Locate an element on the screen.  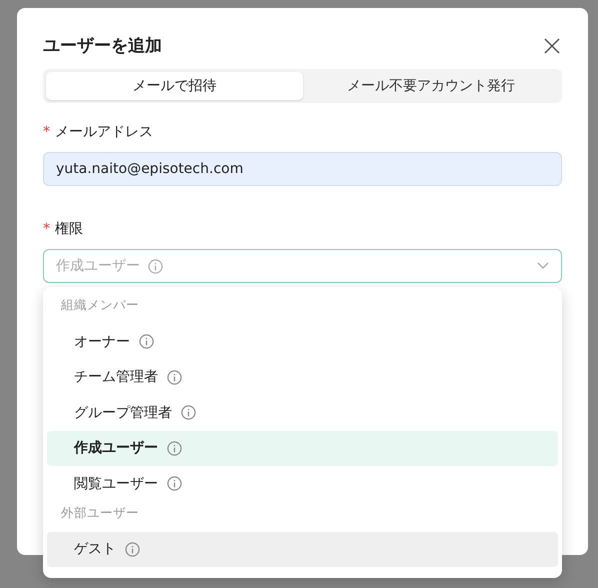
tab: メール不要アカウント発行 is located at coordinates (430, 86).